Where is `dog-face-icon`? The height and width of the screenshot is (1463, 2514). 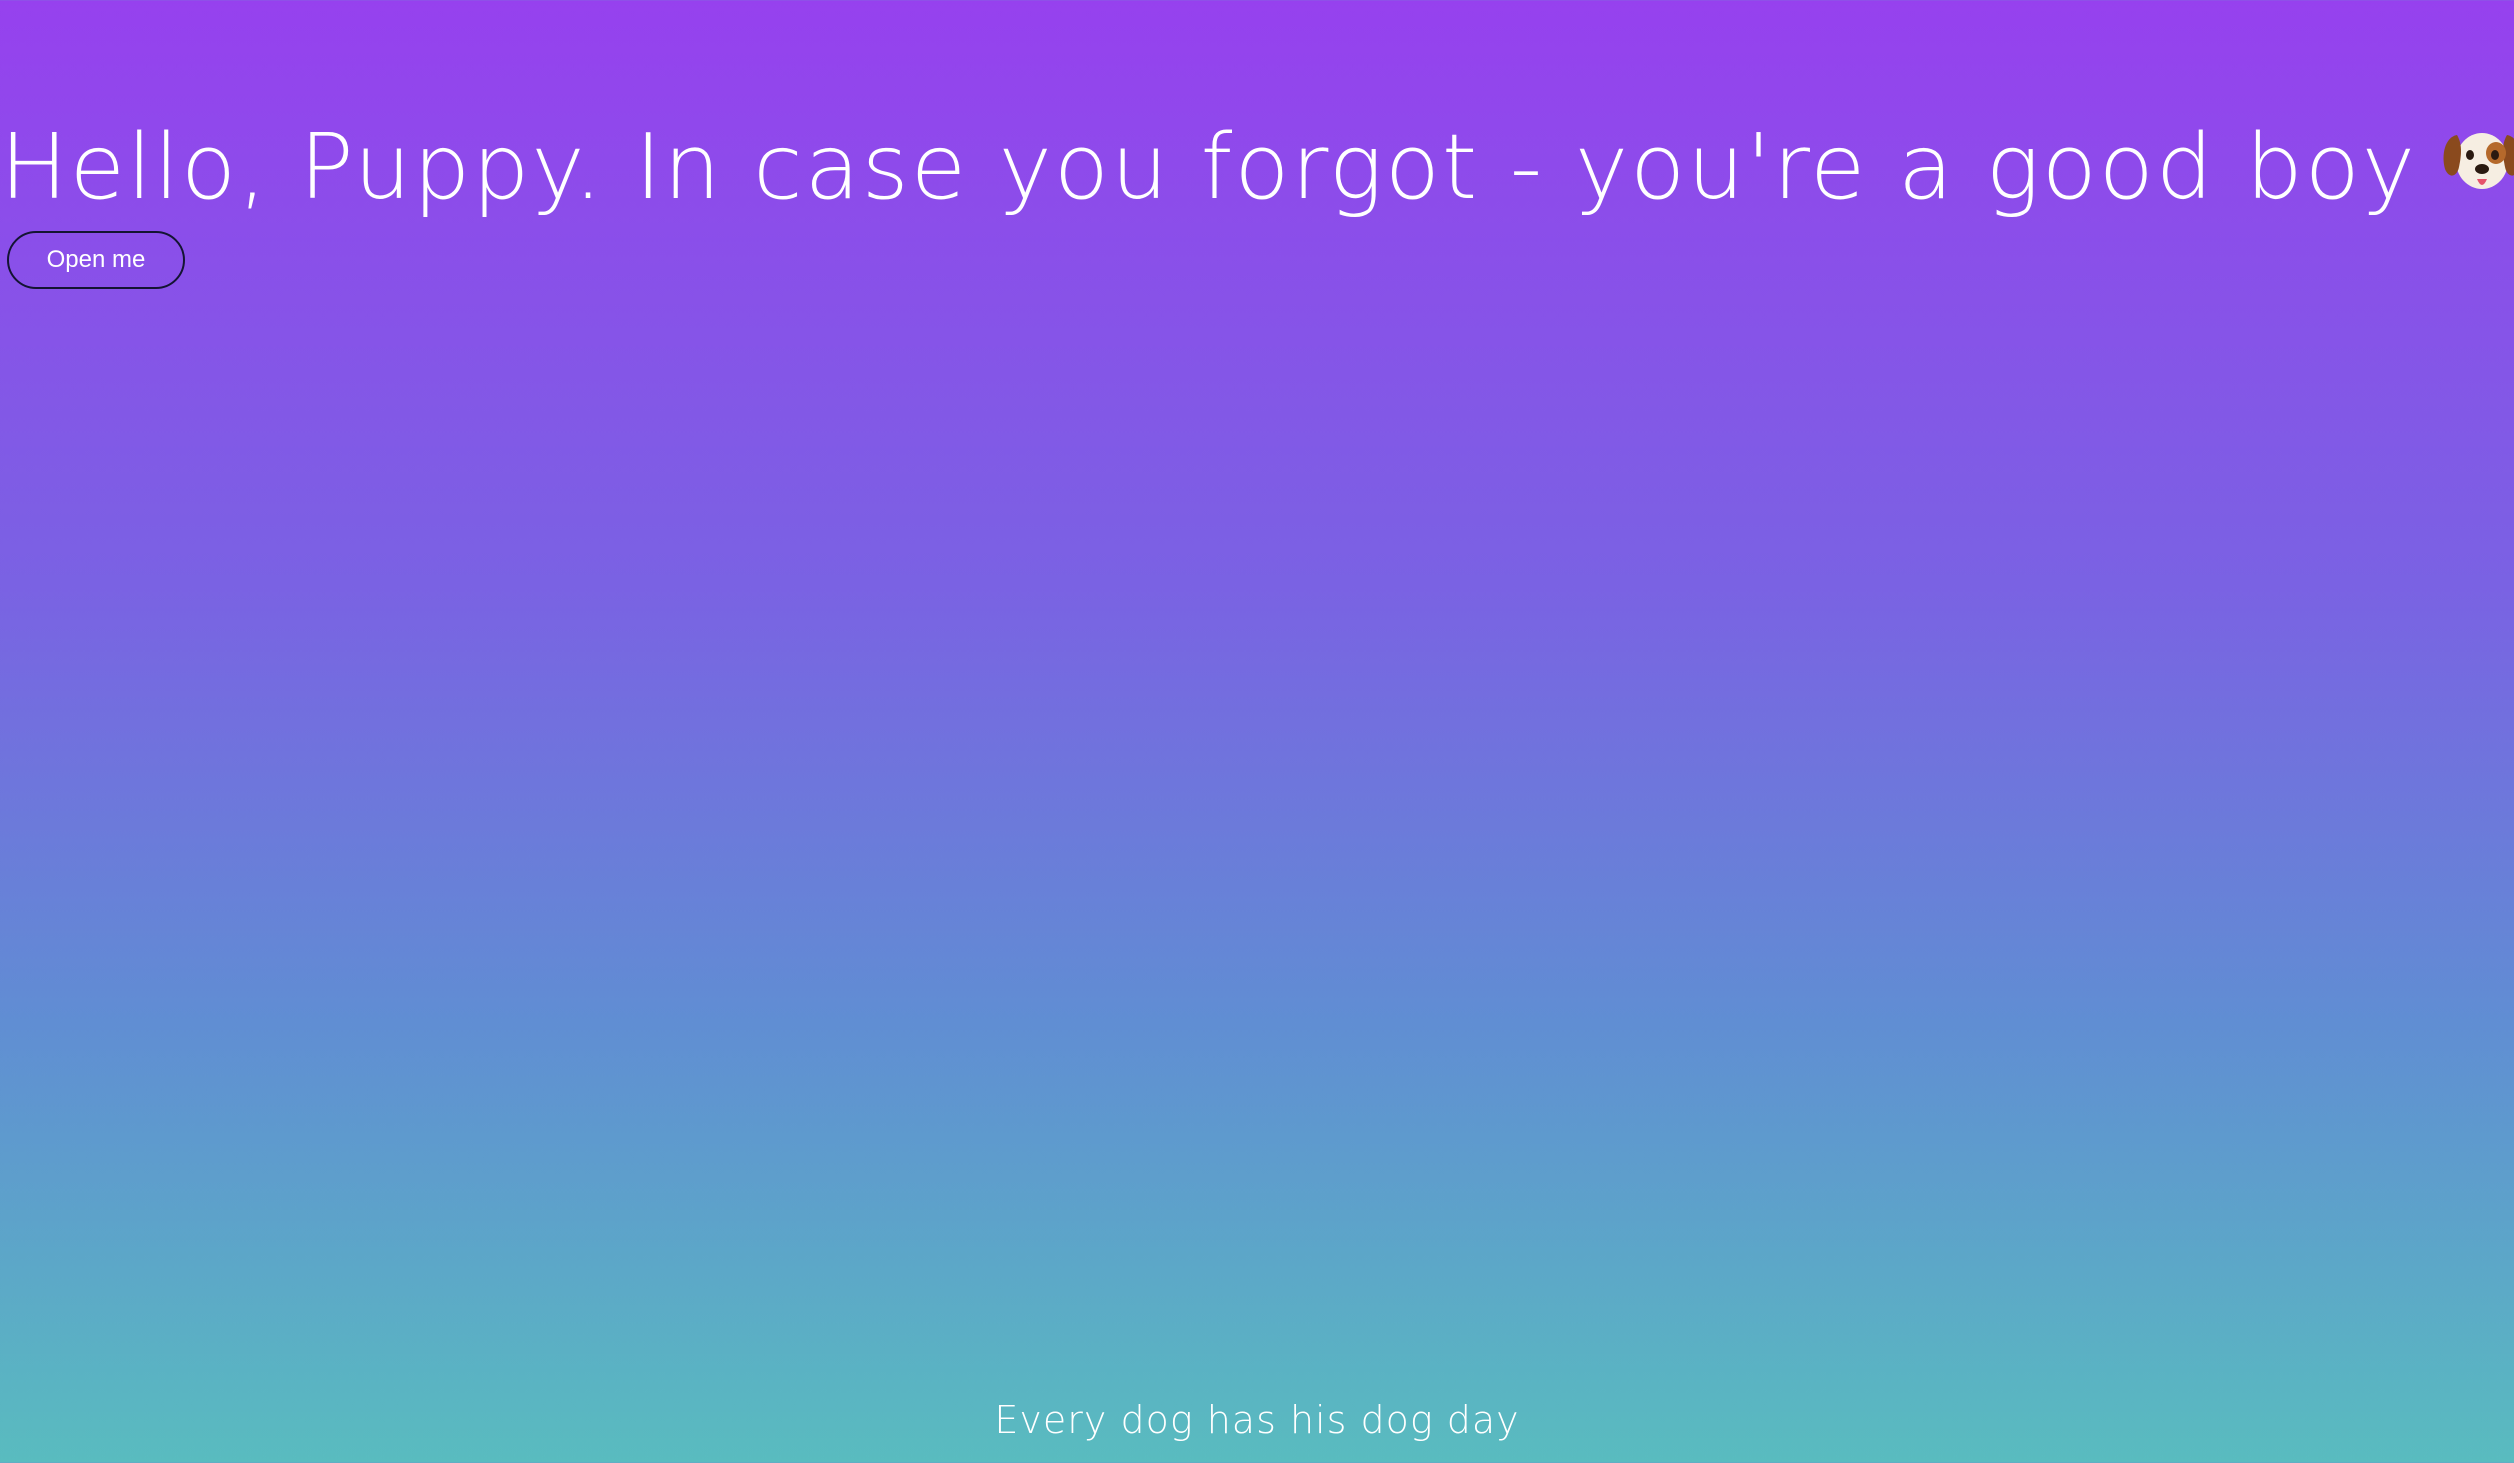
dog-face-icon is located at coordinates (2477, 167).